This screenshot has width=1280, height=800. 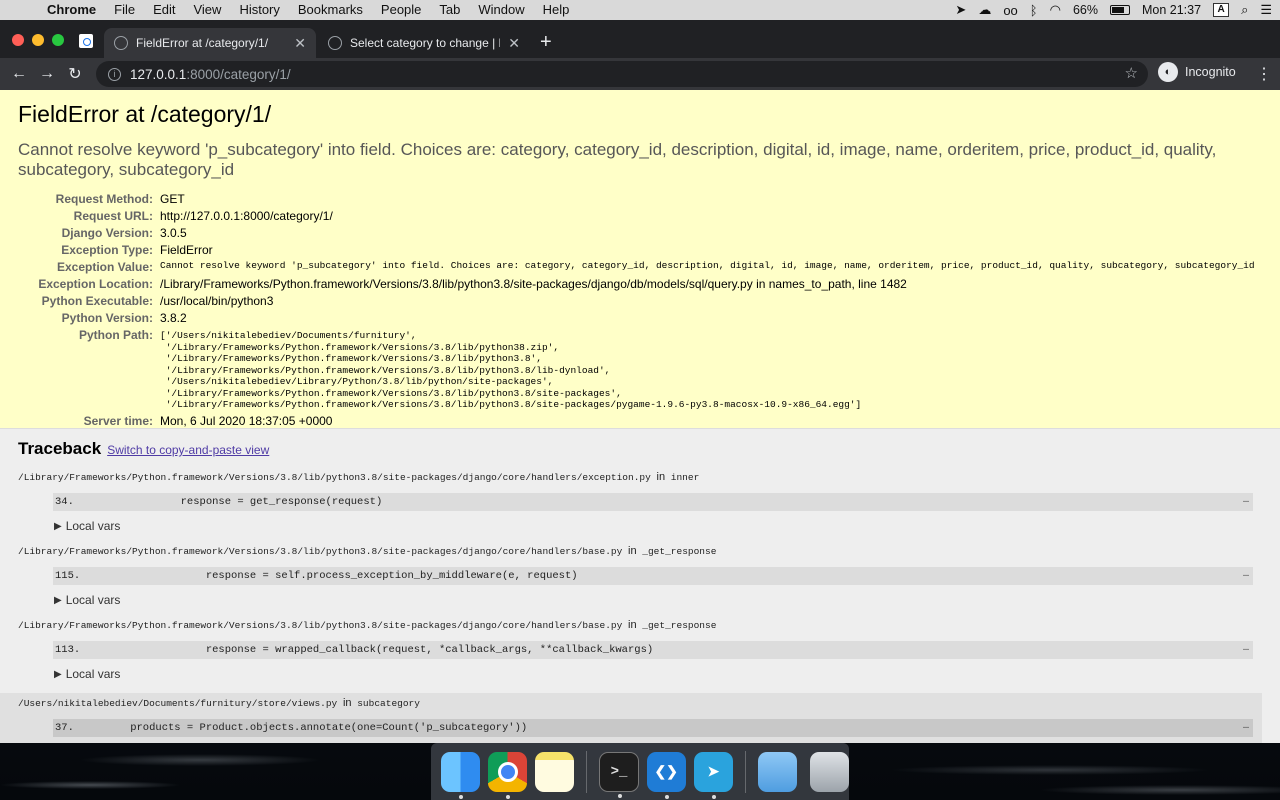 I want to click on url-host: 127.0.0.1, so click(x=158, y=74).